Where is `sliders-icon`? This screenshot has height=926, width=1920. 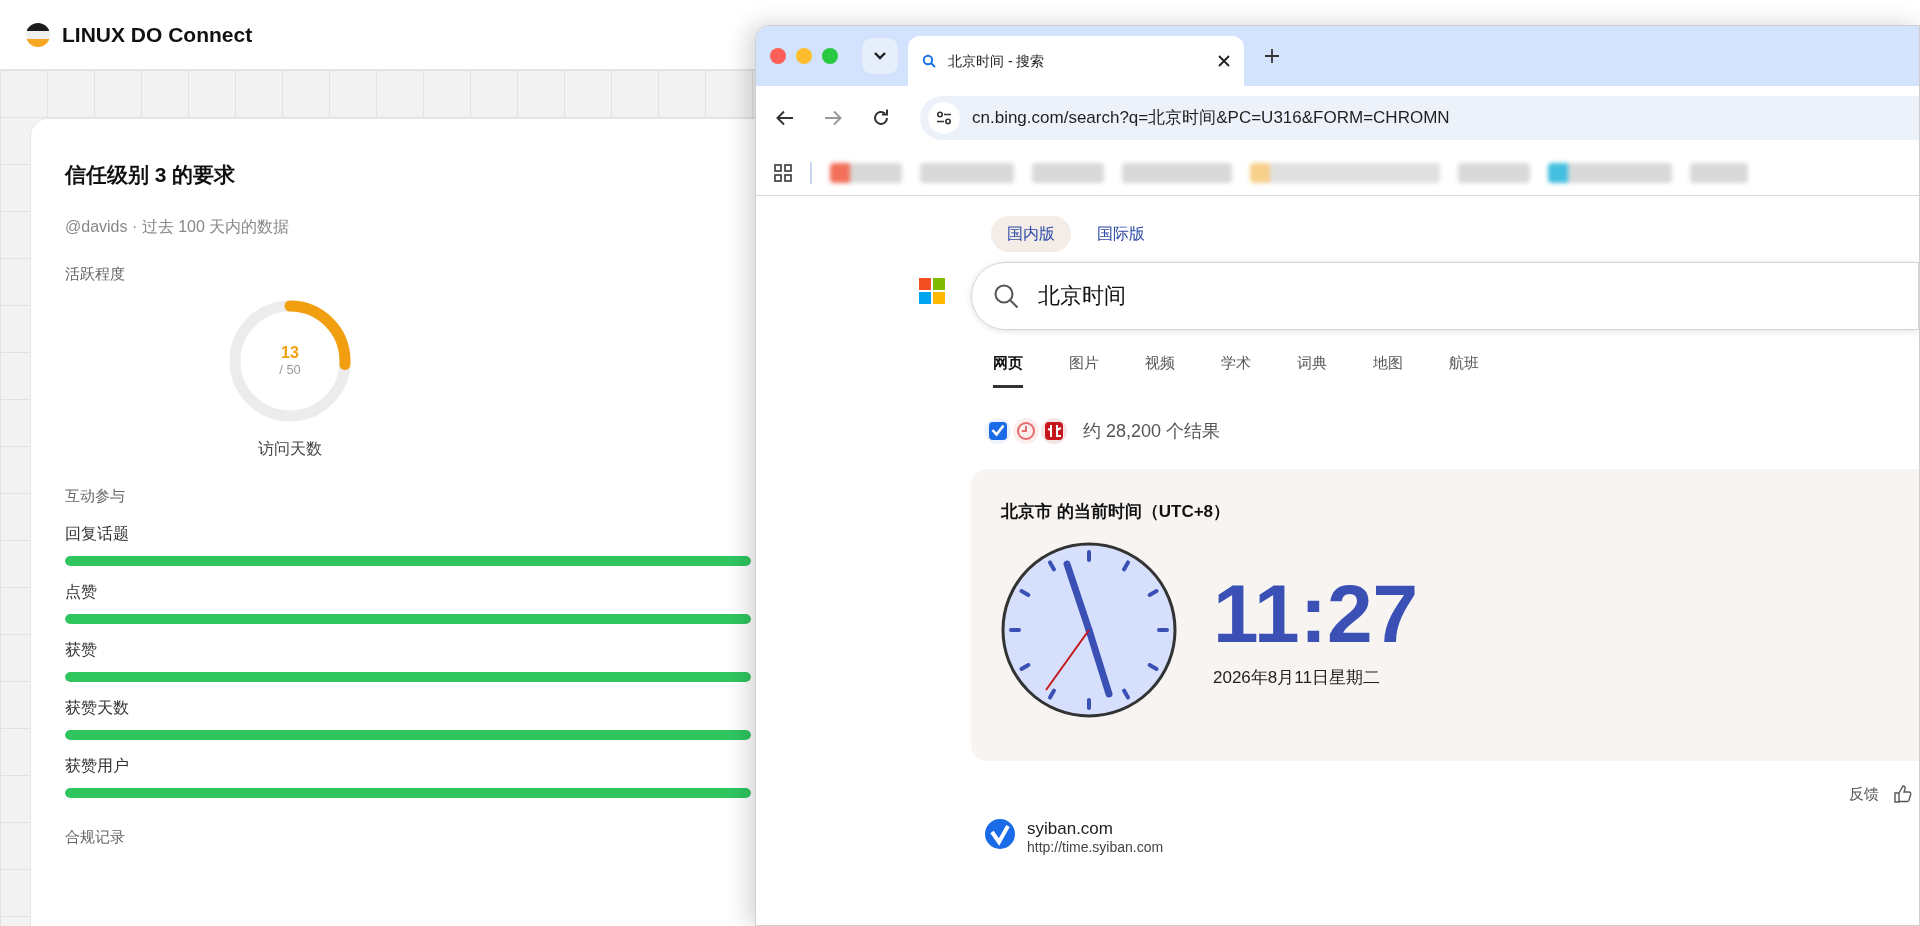 sliders-icon is located at coordinates (944, 118).